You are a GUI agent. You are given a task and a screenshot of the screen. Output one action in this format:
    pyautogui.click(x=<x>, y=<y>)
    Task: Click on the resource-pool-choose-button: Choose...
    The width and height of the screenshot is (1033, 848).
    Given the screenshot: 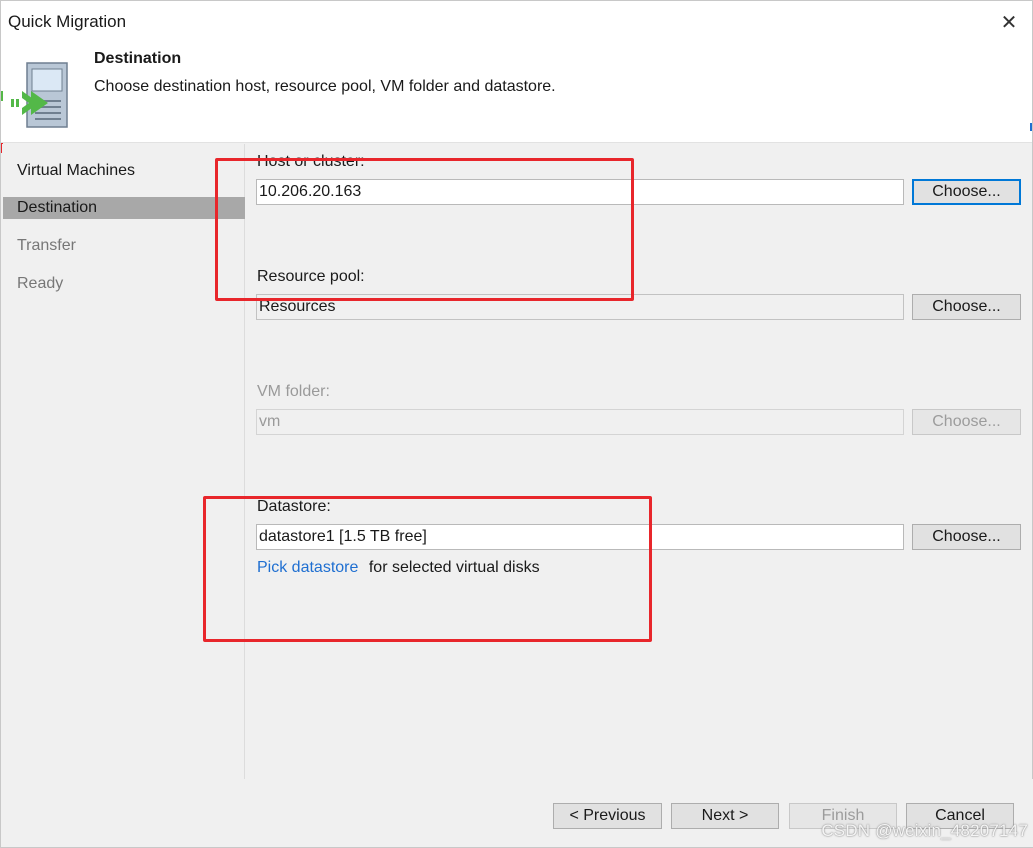 What is the action you would take?
    pyautogui.click(x=966, y=307)
    